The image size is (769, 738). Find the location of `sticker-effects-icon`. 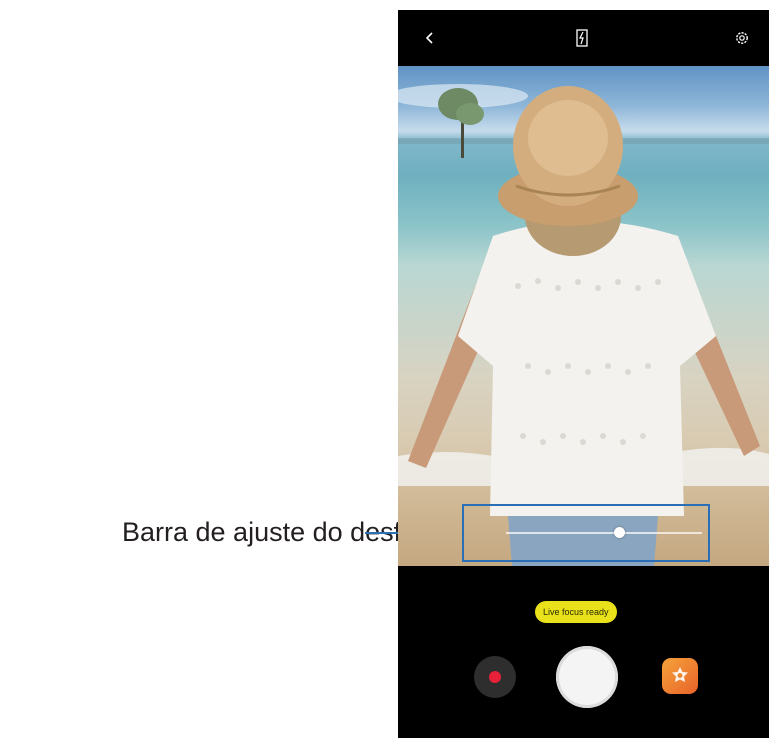

sticker-effects-icon is located at coordinates (680, 674).